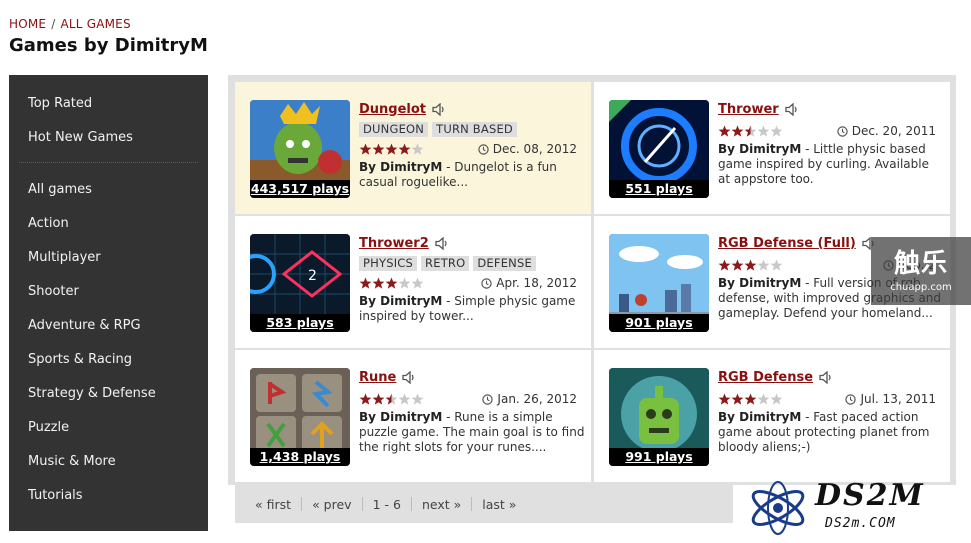  I want to click on game-thumbnail: 443,517 plays, so click(300, 149).